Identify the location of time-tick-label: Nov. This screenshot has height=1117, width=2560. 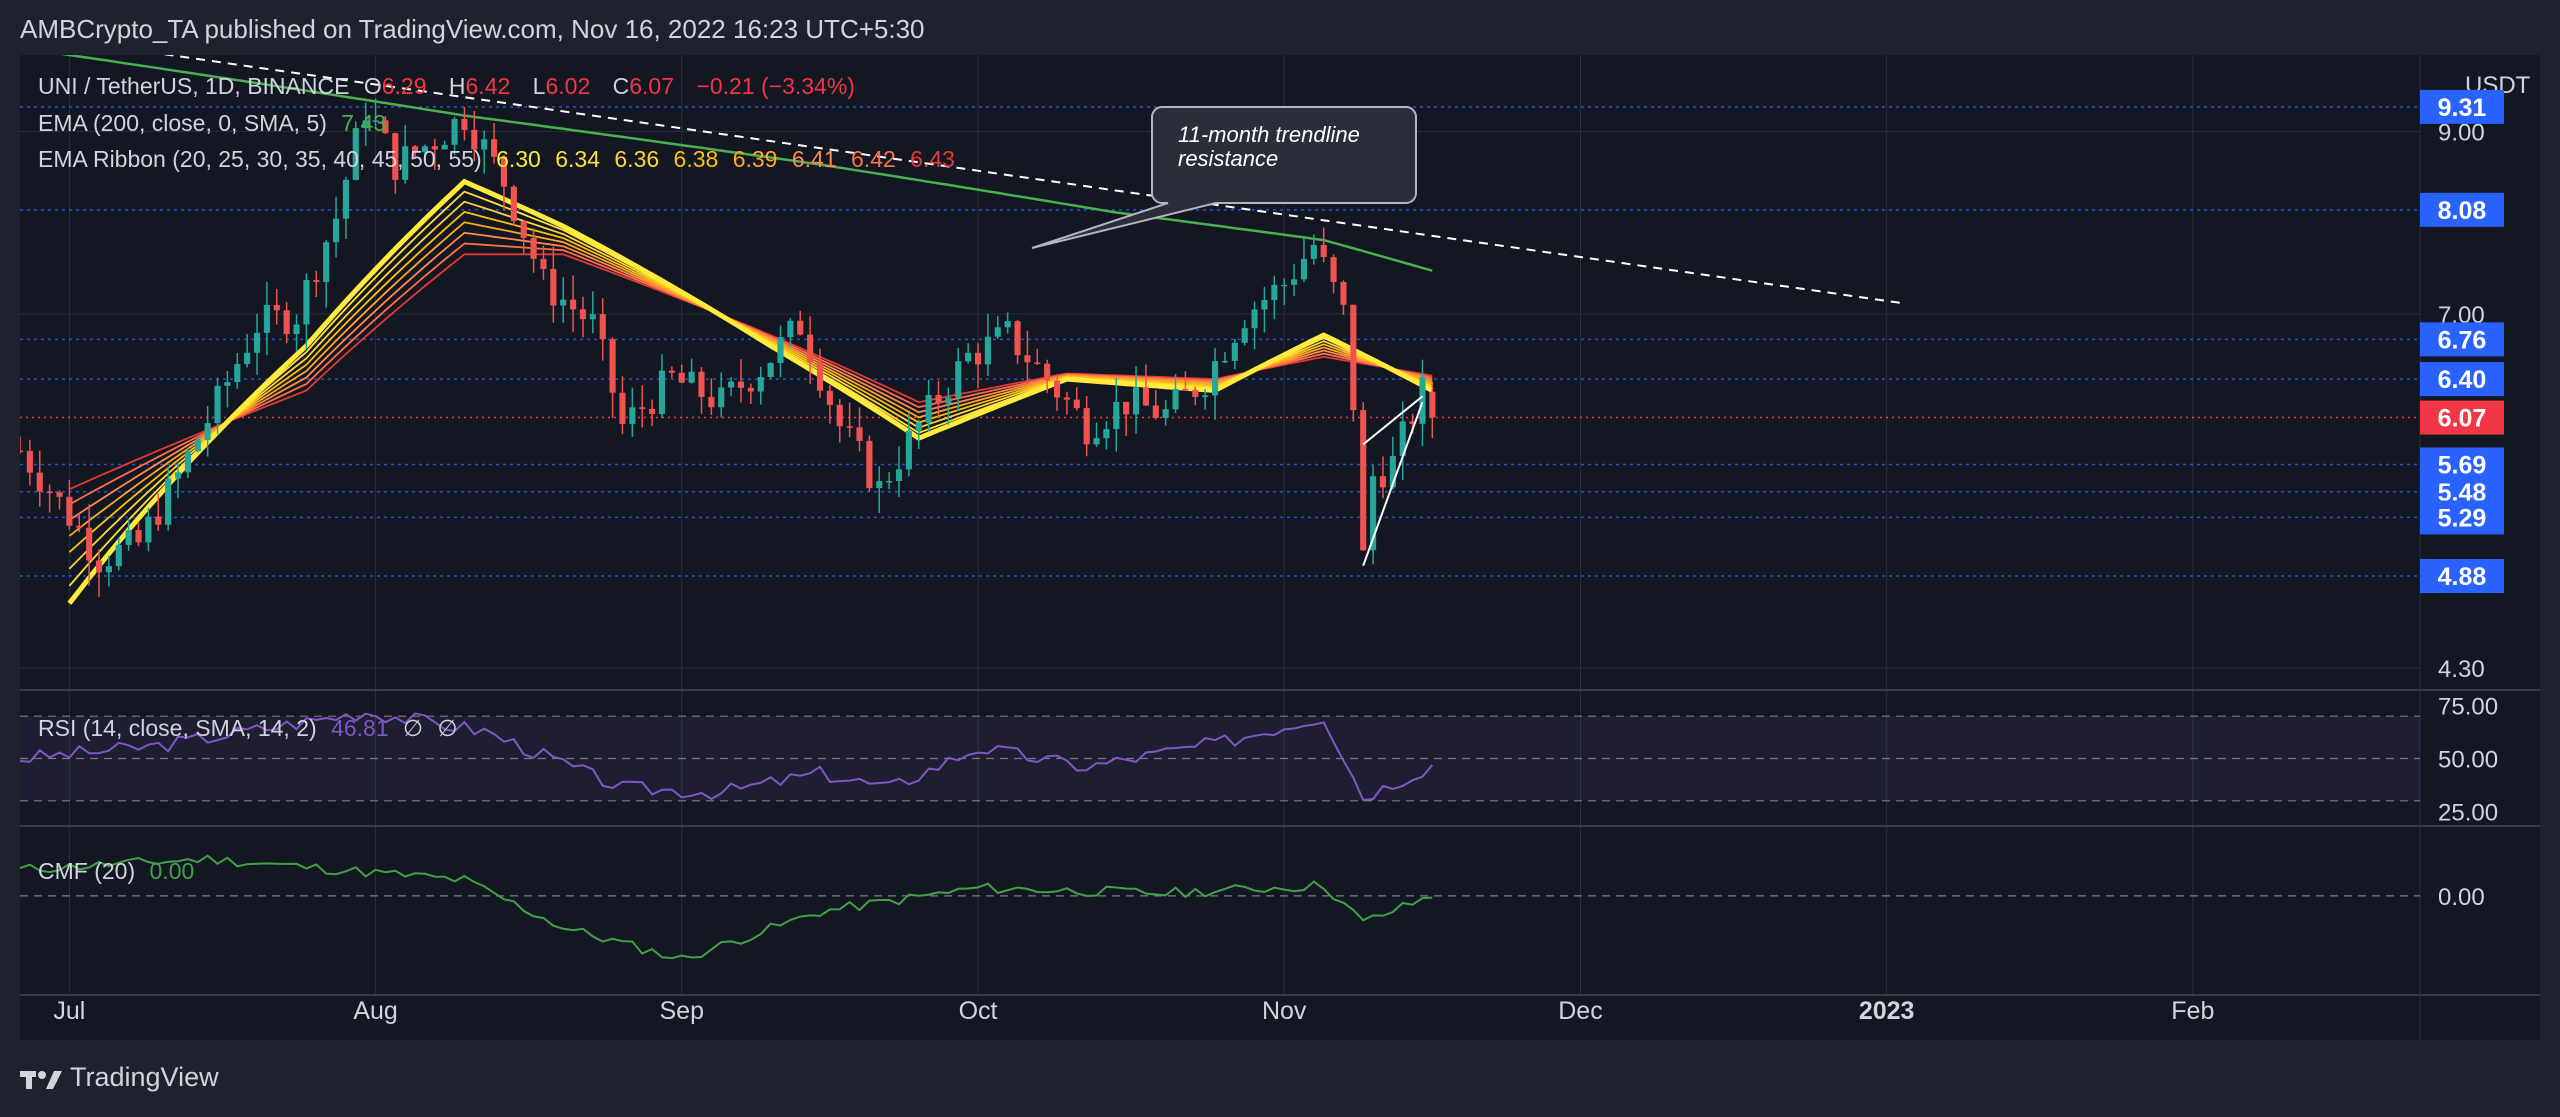
(1284, 1011).